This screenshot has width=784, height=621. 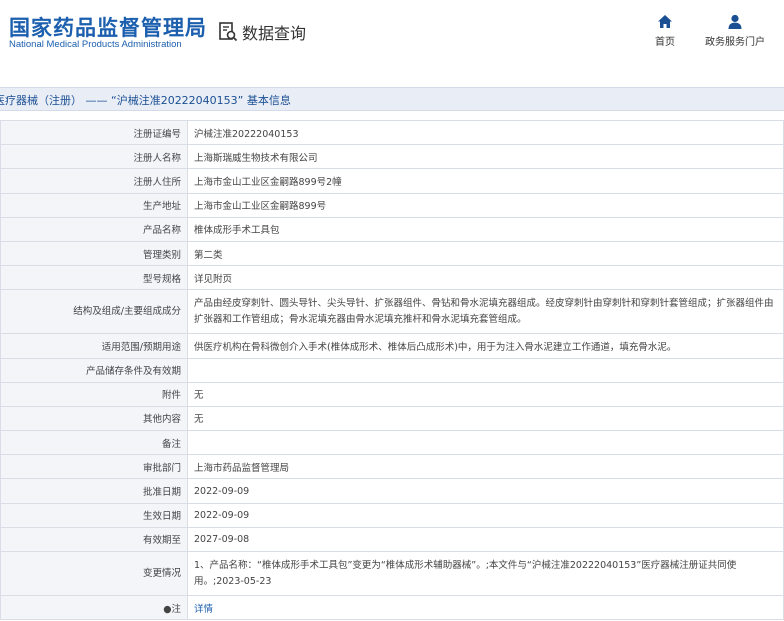 What do you see at coordinates (485, 278) in the screenshot?
I see `field-value: 详见附页` at bounding box center [485, 278].